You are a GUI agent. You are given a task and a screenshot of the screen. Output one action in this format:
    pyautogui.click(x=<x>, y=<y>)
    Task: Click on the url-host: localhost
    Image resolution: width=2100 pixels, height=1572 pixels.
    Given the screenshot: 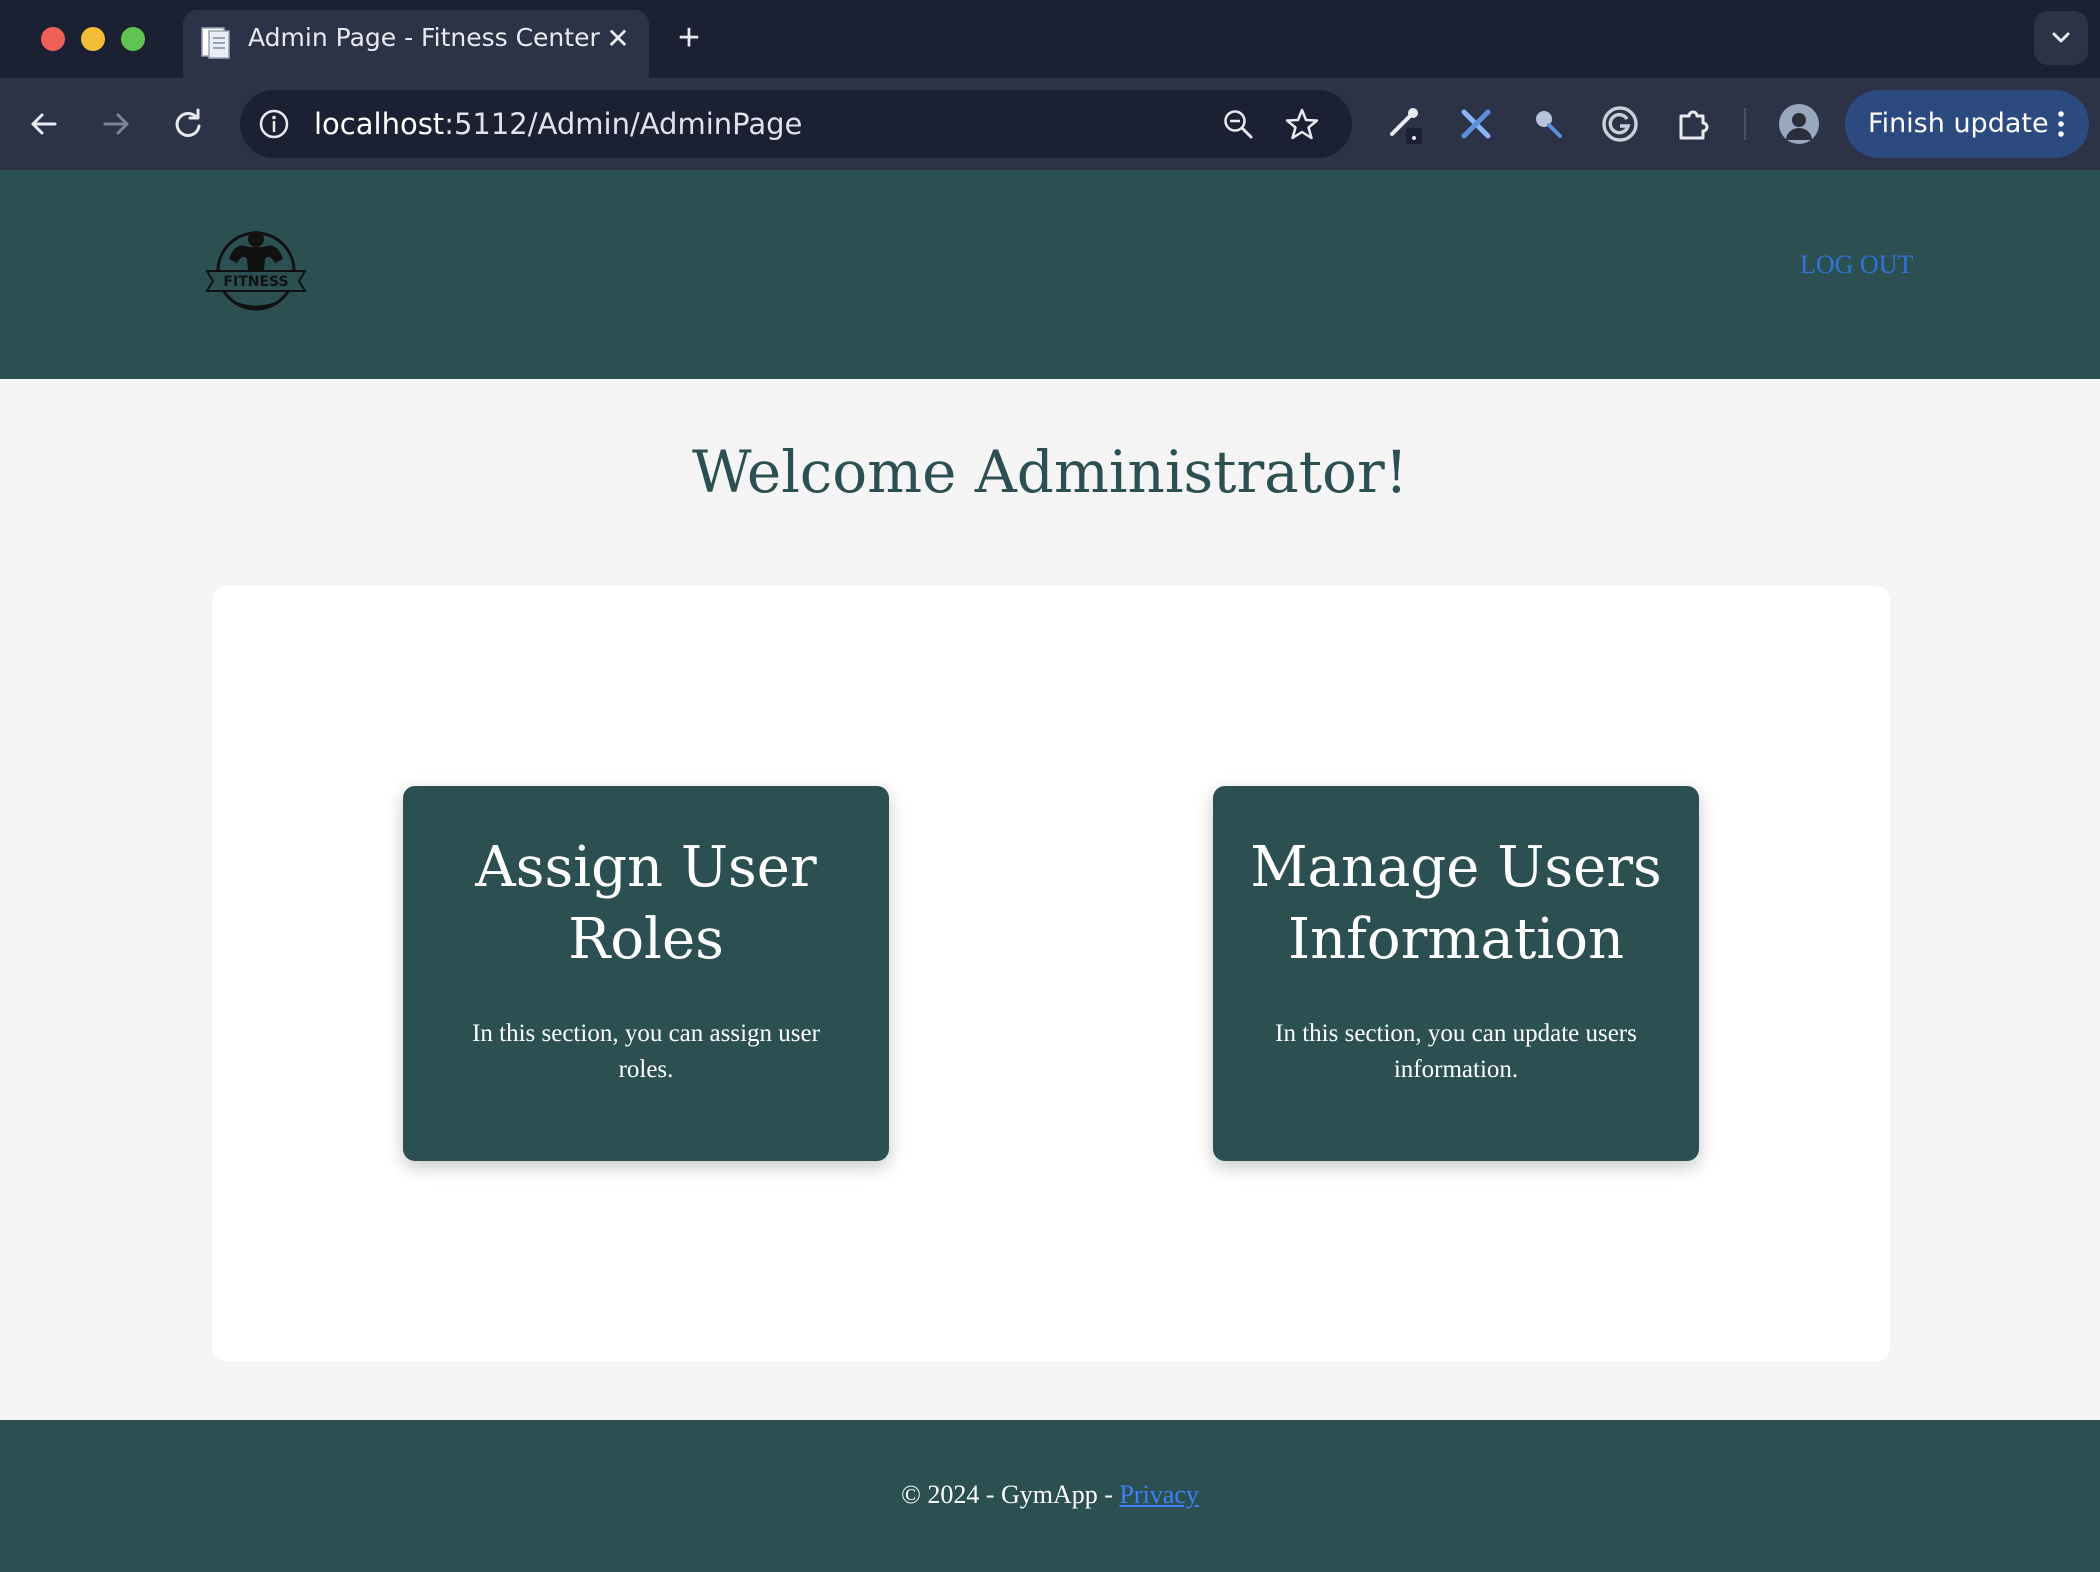 What is the action you would take?
    pyautogui.click(x=379, y=124)
    